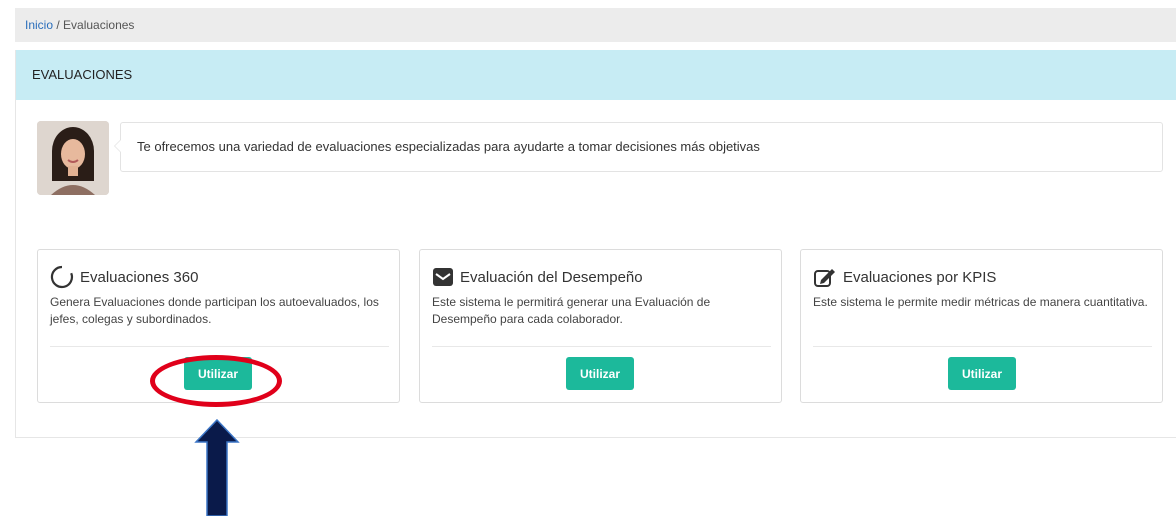 This screenshot has width=1176, height=516. Describe the element at coordinates (595, 25) in the screenshot. I see `breadcrumb: Inicio / Evaluaciones` at that location.